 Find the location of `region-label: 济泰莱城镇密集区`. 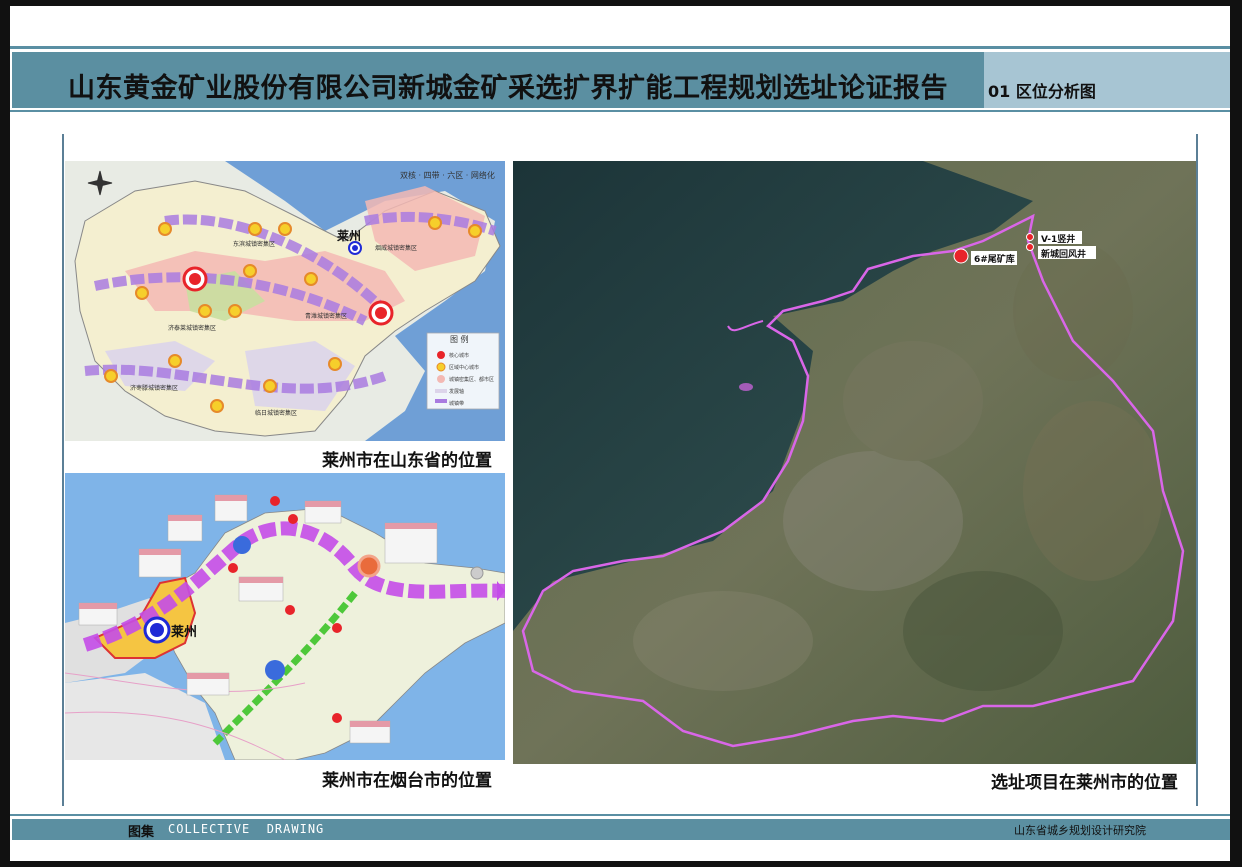

region-label: 济泰莱城镇密集区 is located at coordinates (192, 328).